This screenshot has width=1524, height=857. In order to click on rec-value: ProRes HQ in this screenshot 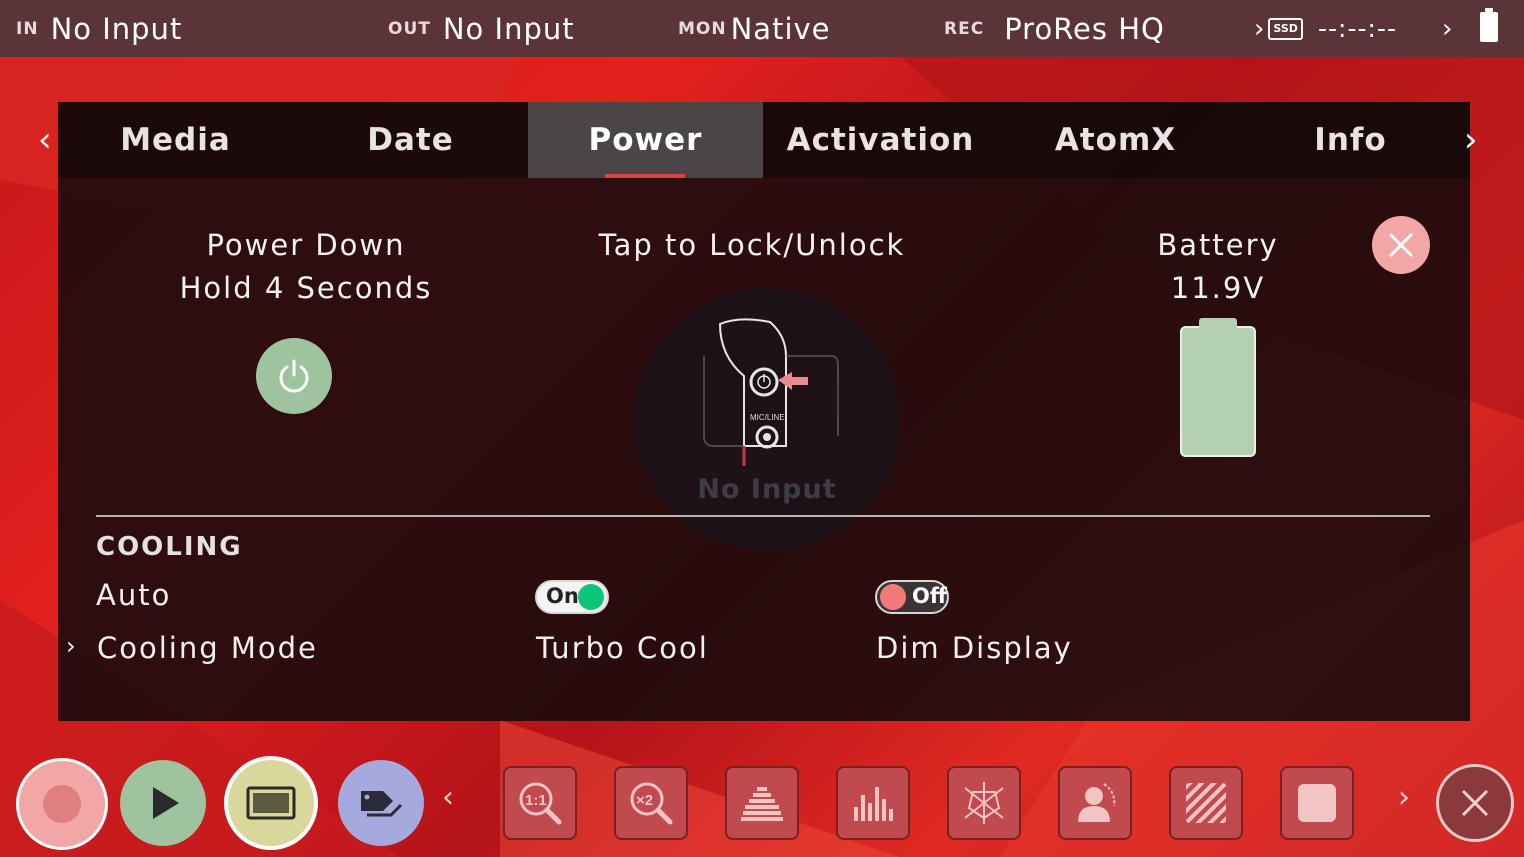, I will do `click(1084, 28)`.